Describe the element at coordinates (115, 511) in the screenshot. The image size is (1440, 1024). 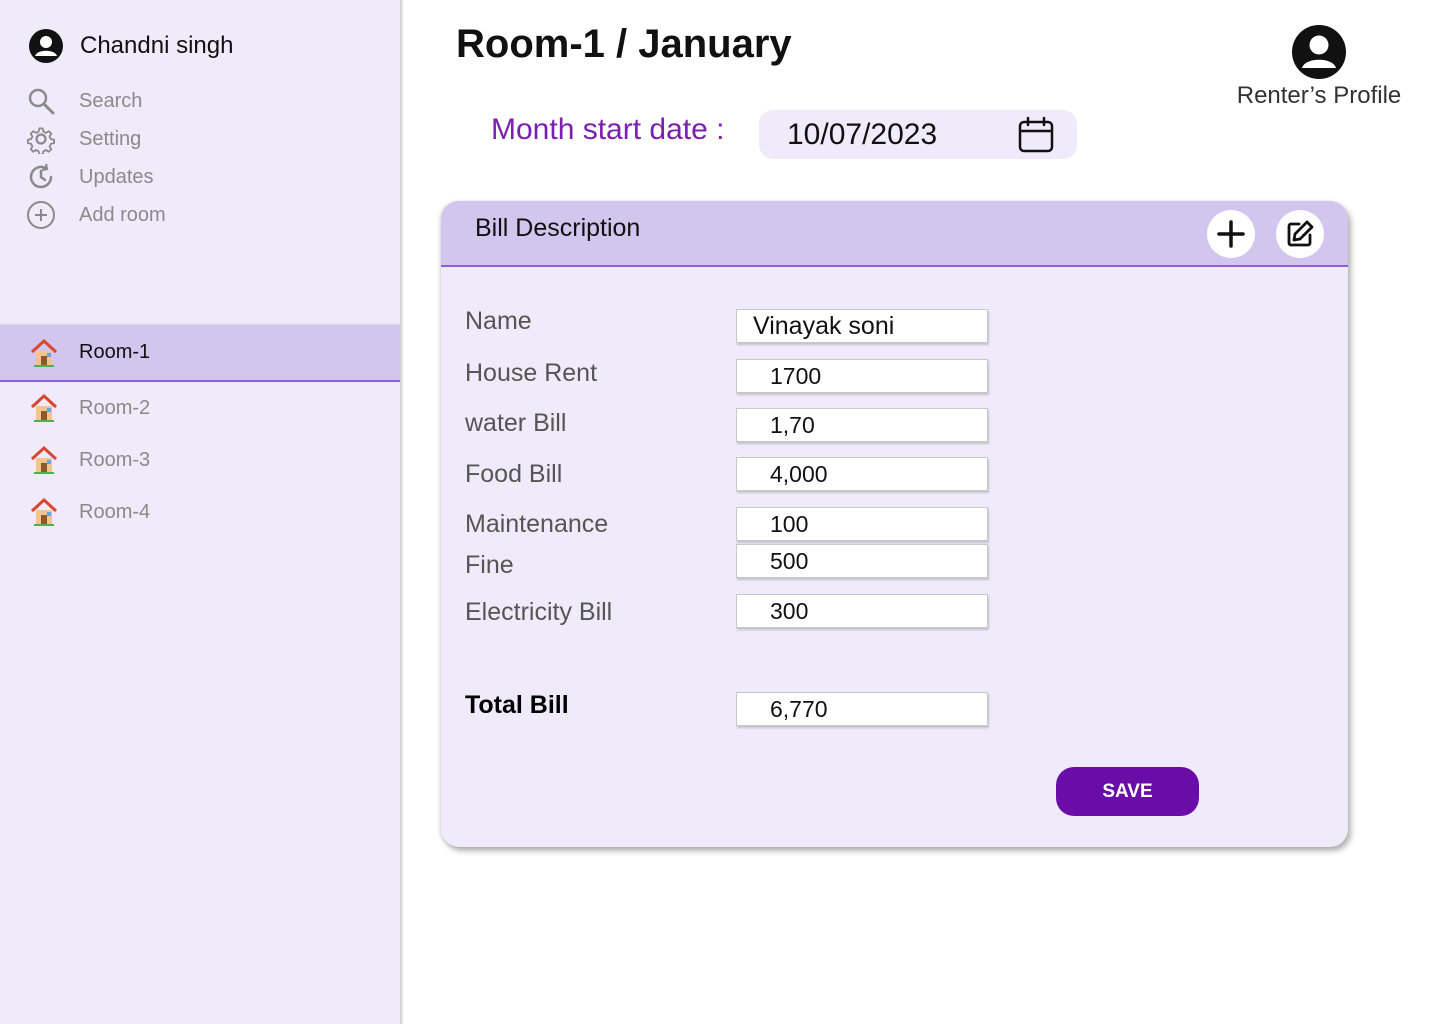
I see `room-label: Room-4` at that location.